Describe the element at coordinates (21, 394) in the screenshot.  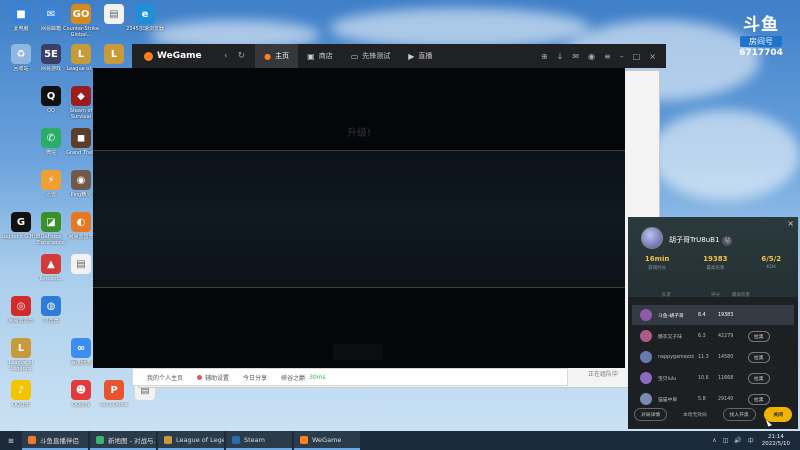
I see `desktop-icon: ♪ QQ音乐` at that location.